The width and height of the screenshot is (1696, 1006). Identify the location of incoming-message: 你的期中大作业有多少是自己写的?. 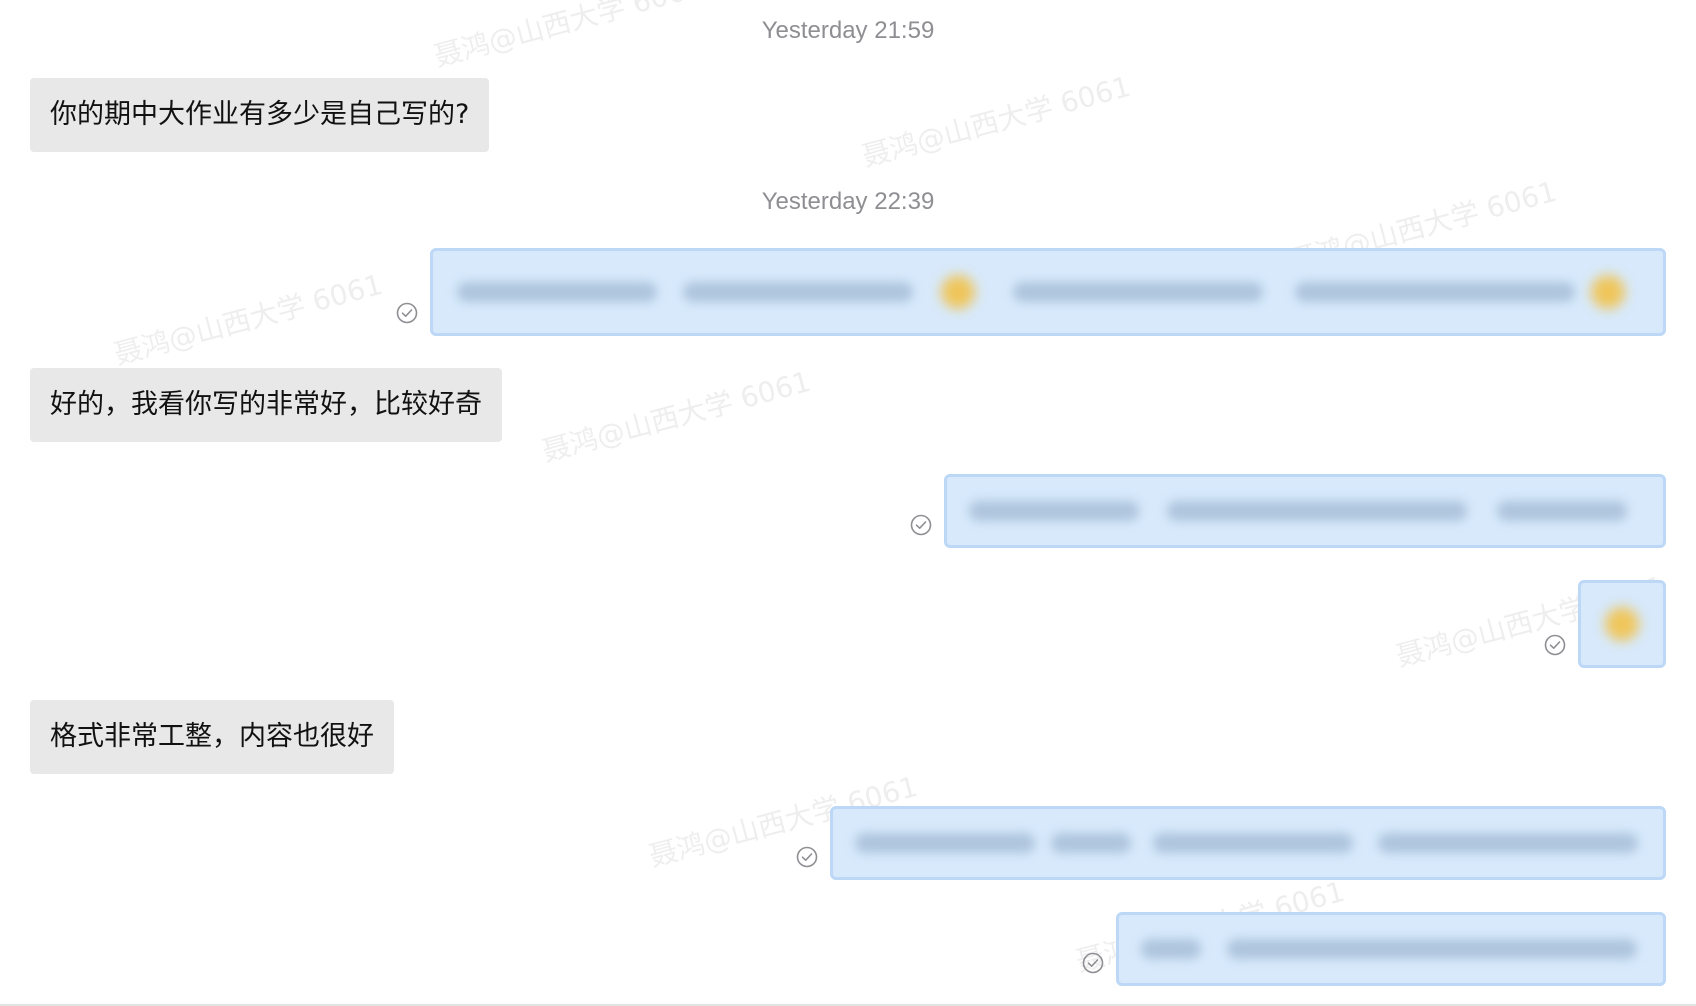
(260, 115).